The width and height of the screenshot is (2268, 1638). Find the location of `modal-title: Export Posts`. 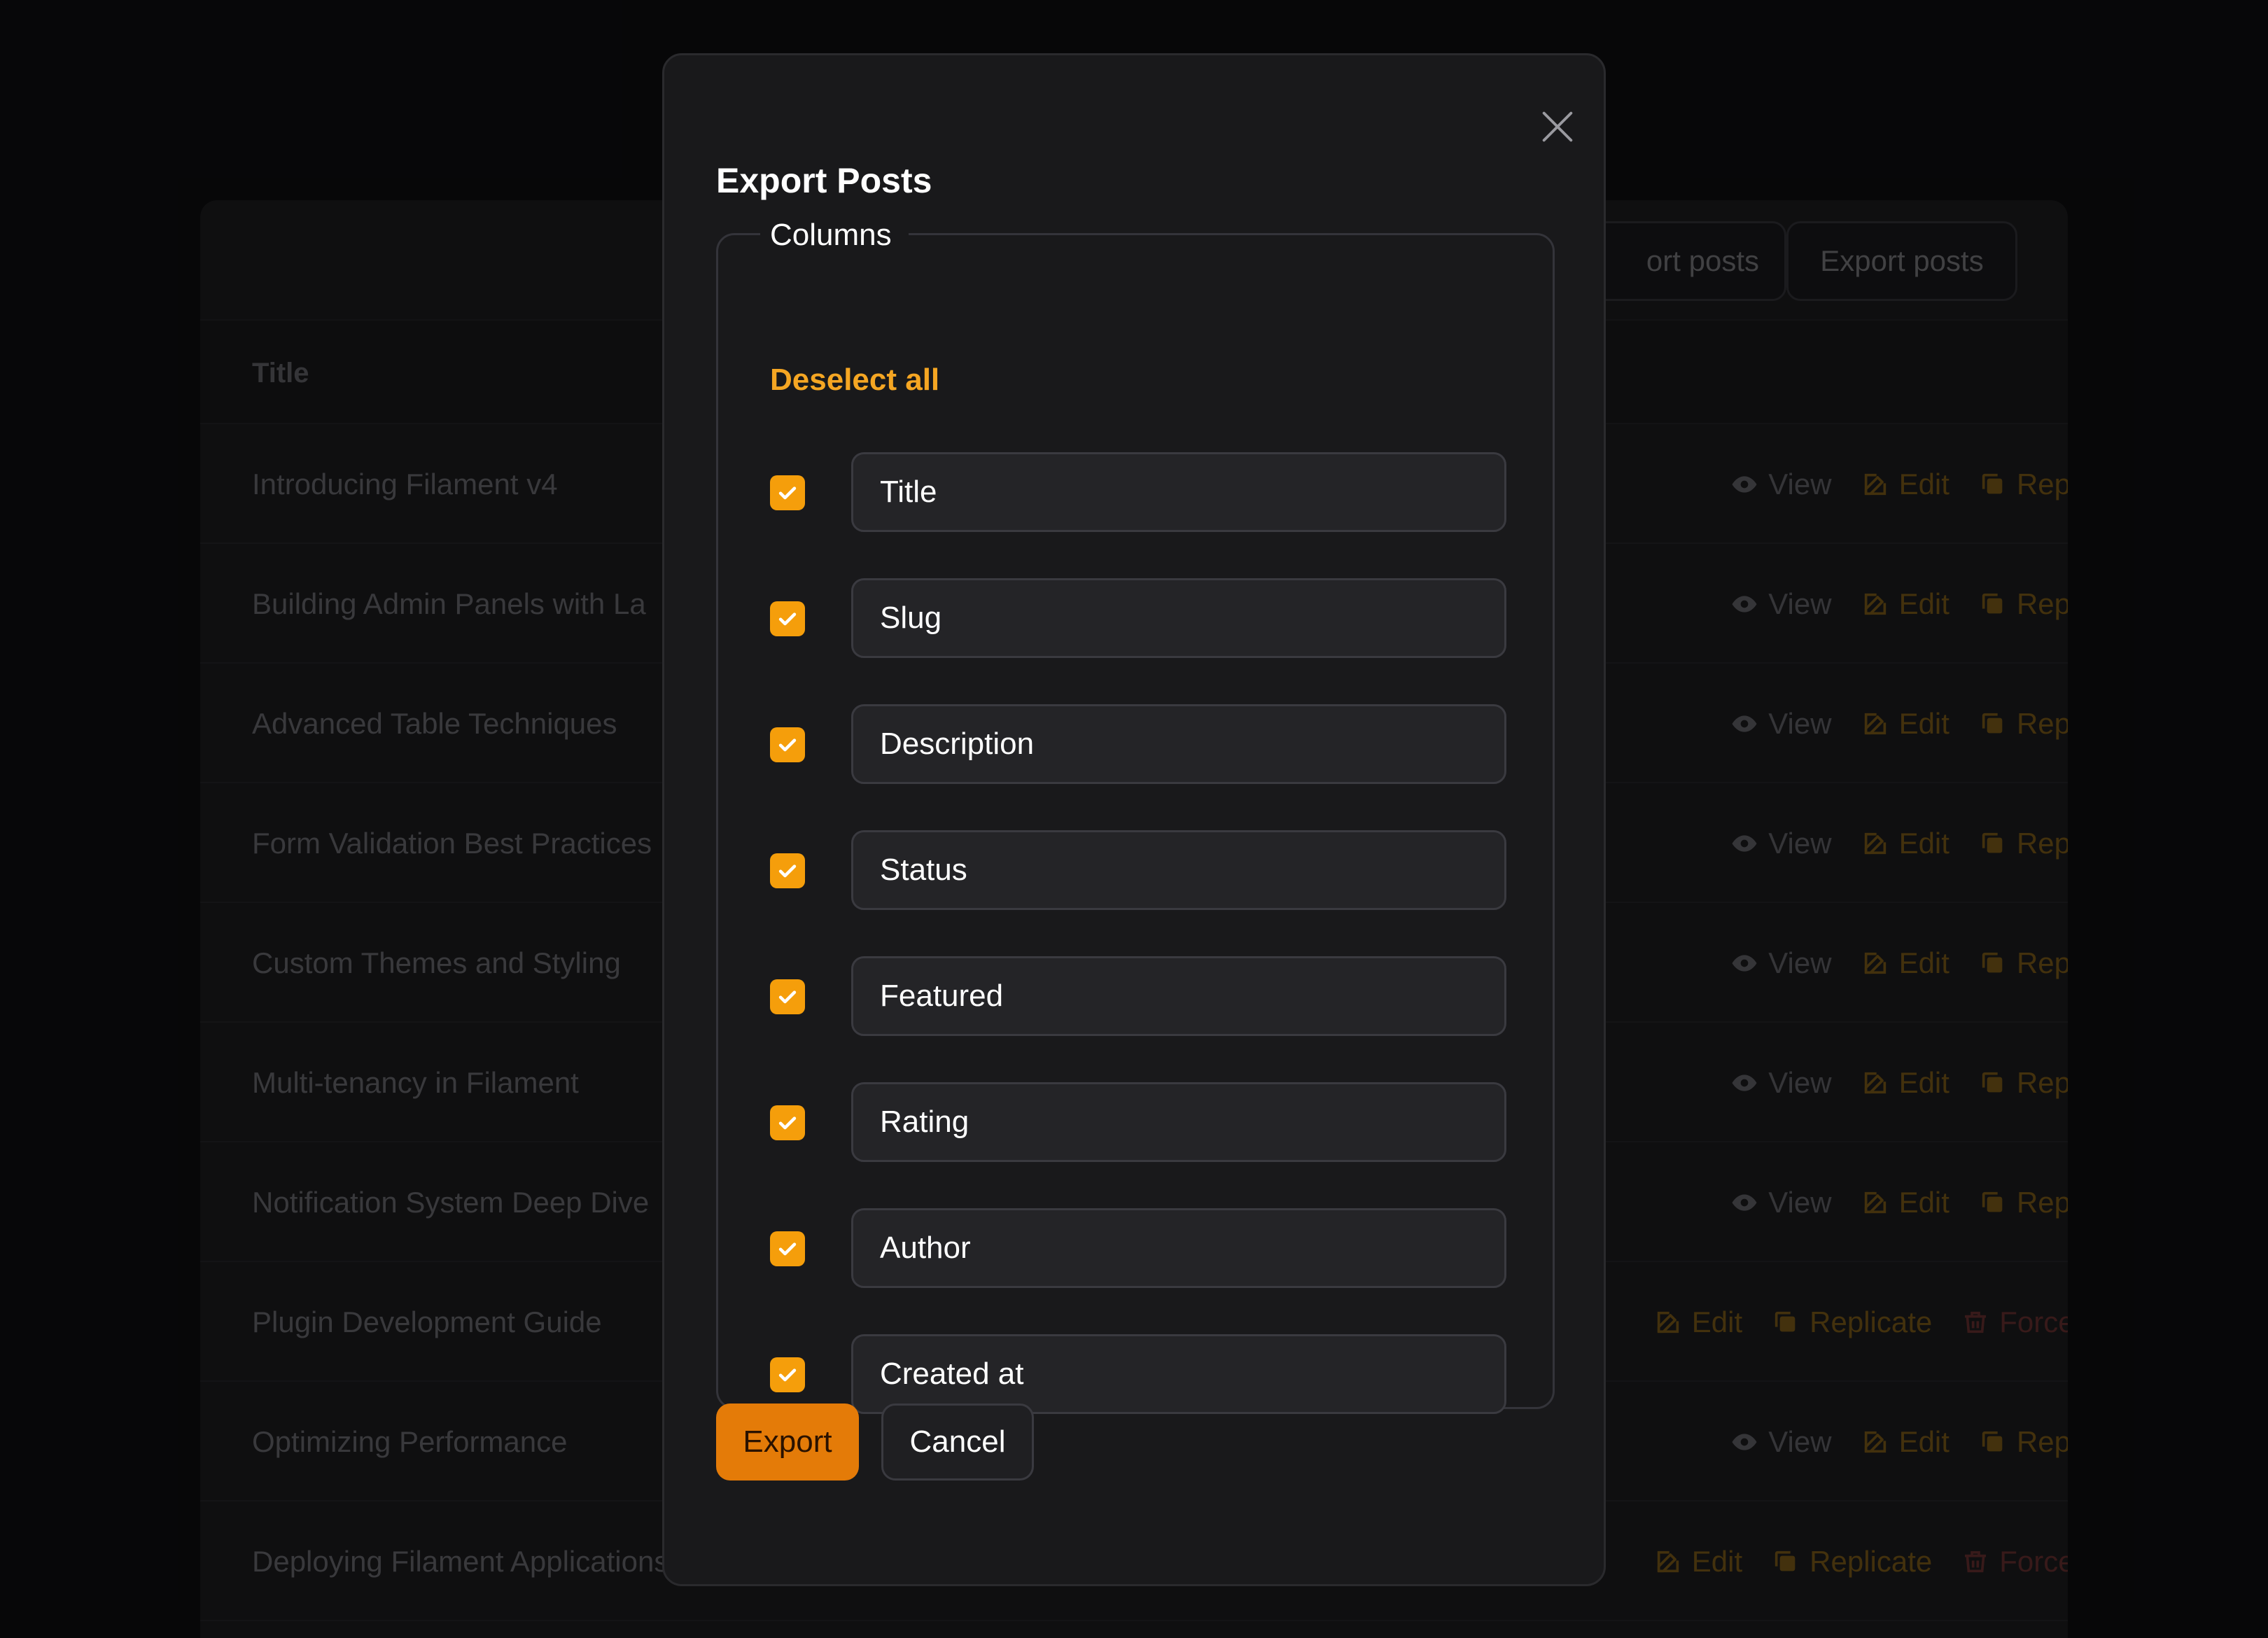

modal-title: Export Posts is located at coordinates (824, 180).